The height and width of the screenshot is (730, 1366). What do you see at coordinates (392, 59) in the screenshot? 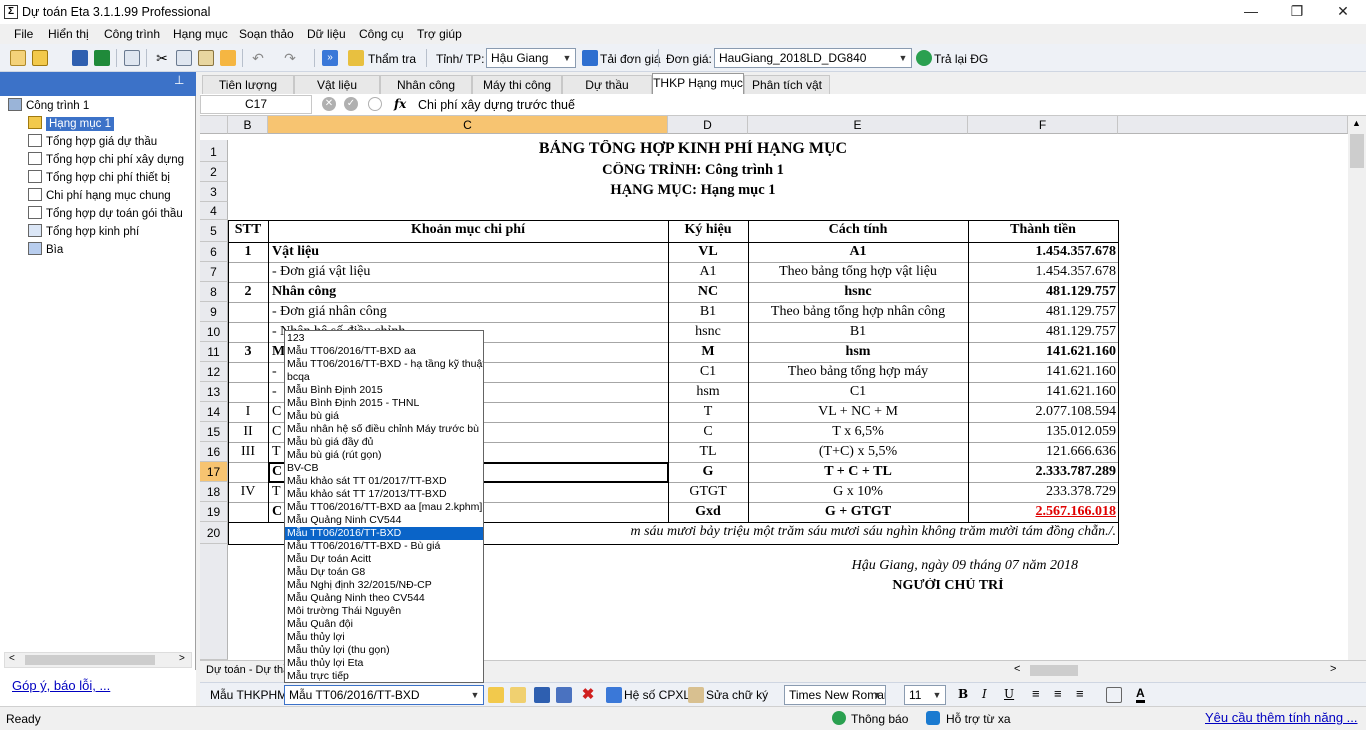
I see `tham-tra-button: Thẩm tra` at bounding box center [392, 59].